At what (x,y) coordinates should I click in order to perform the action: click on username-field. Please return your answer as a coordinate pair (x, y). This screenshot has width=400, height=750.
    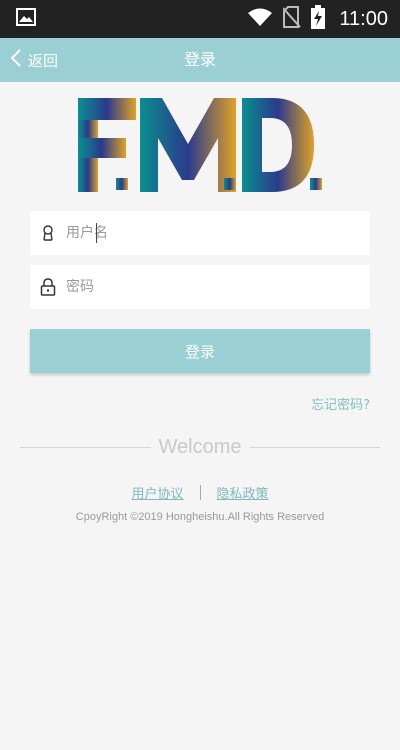
    Looking at the image, I should click on (200, 233).